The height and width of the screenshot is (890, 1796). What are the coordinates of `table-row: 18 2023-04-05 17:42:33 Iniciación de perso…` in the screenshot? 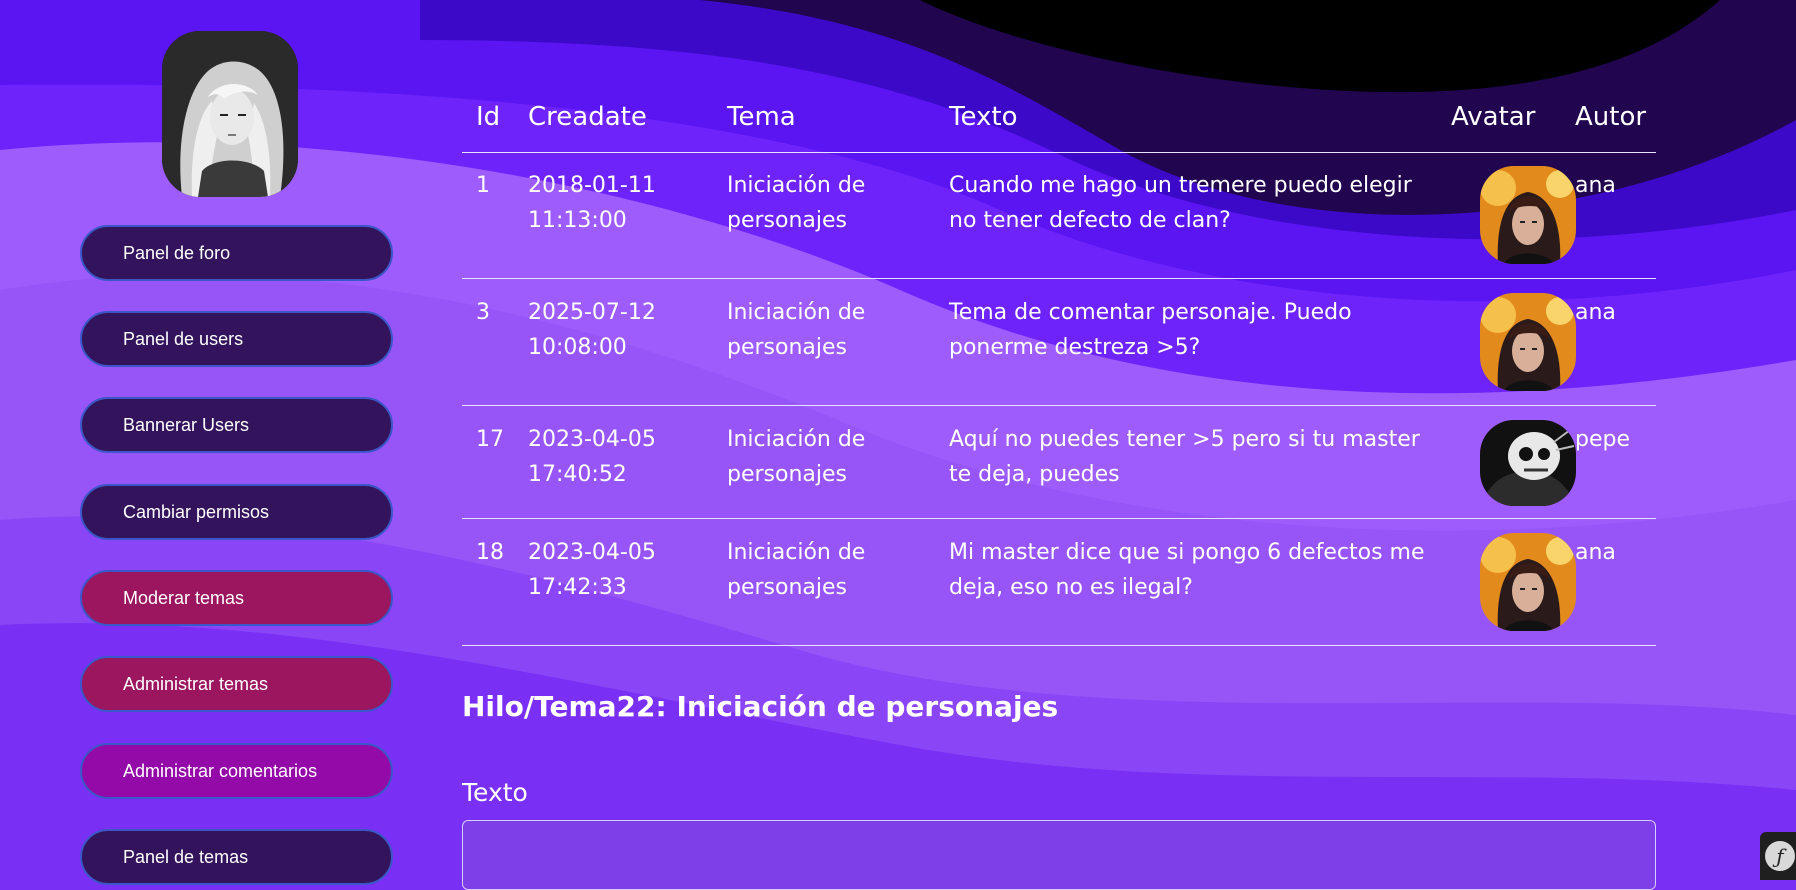 It's located at (1059, 582).